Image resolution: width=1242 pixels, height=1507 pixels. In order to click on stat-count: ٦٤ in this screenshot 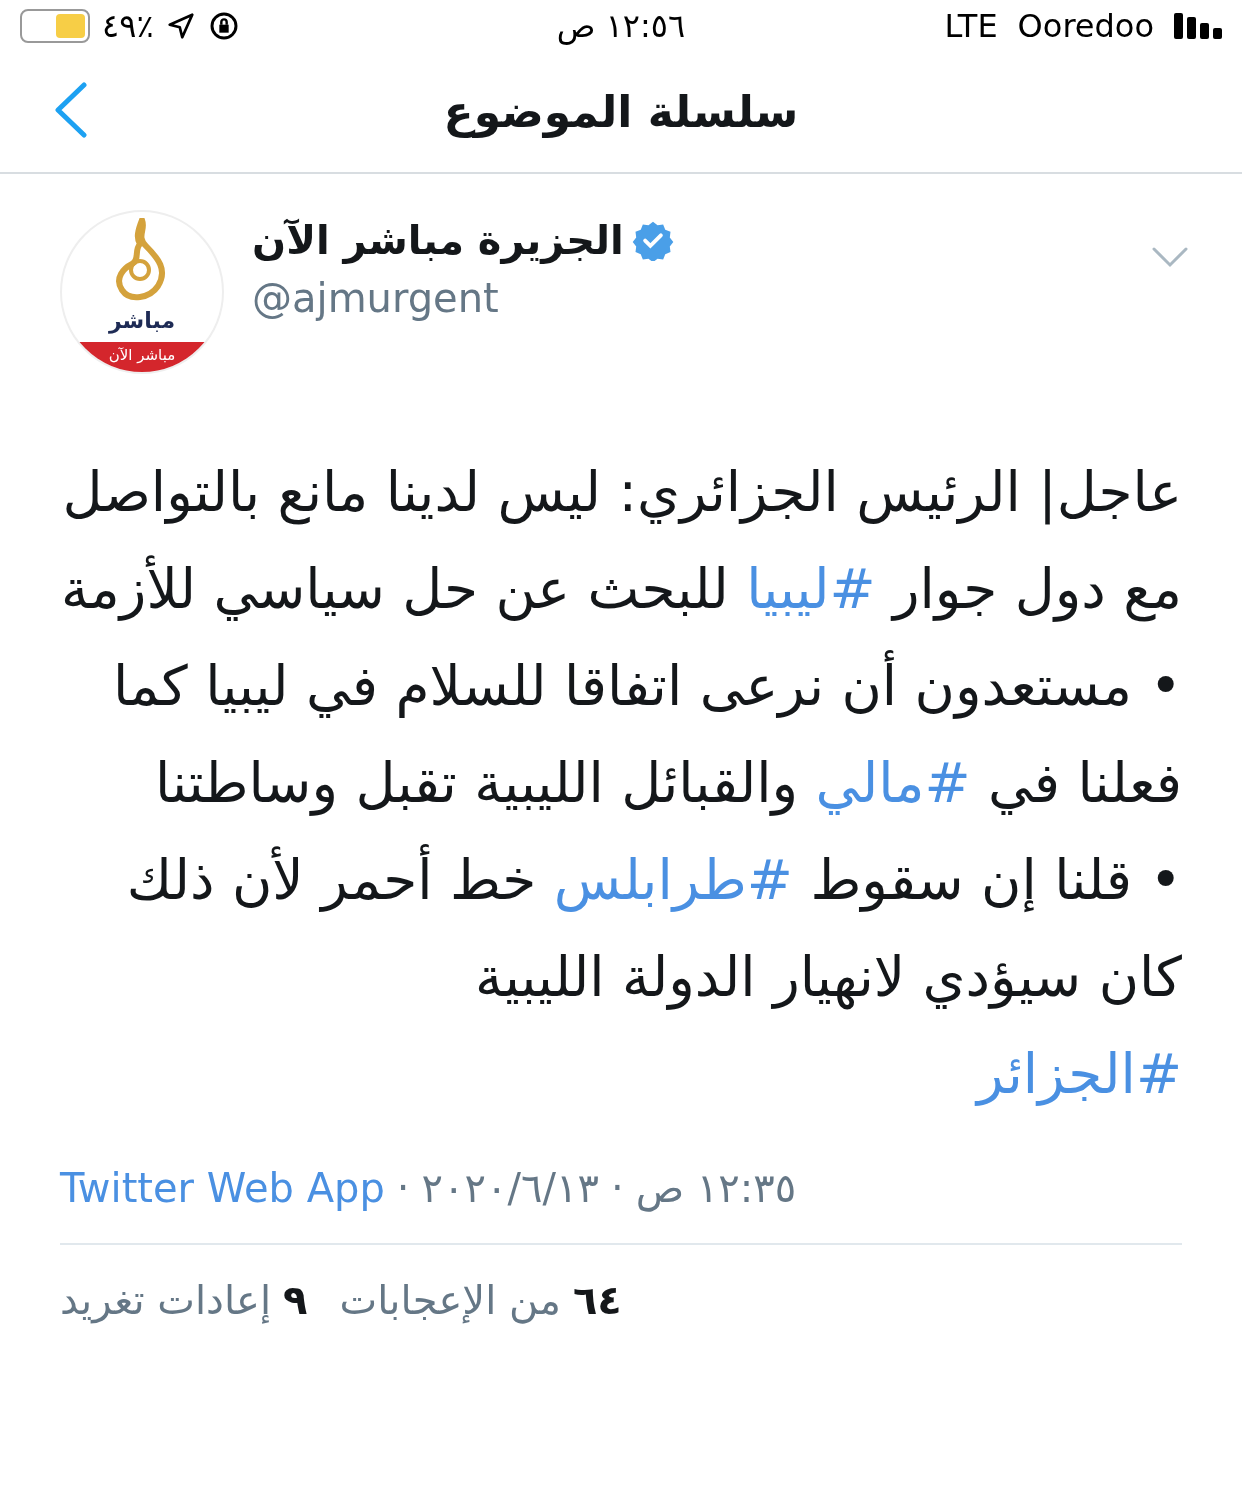, I will do `click(597, 1300)`.